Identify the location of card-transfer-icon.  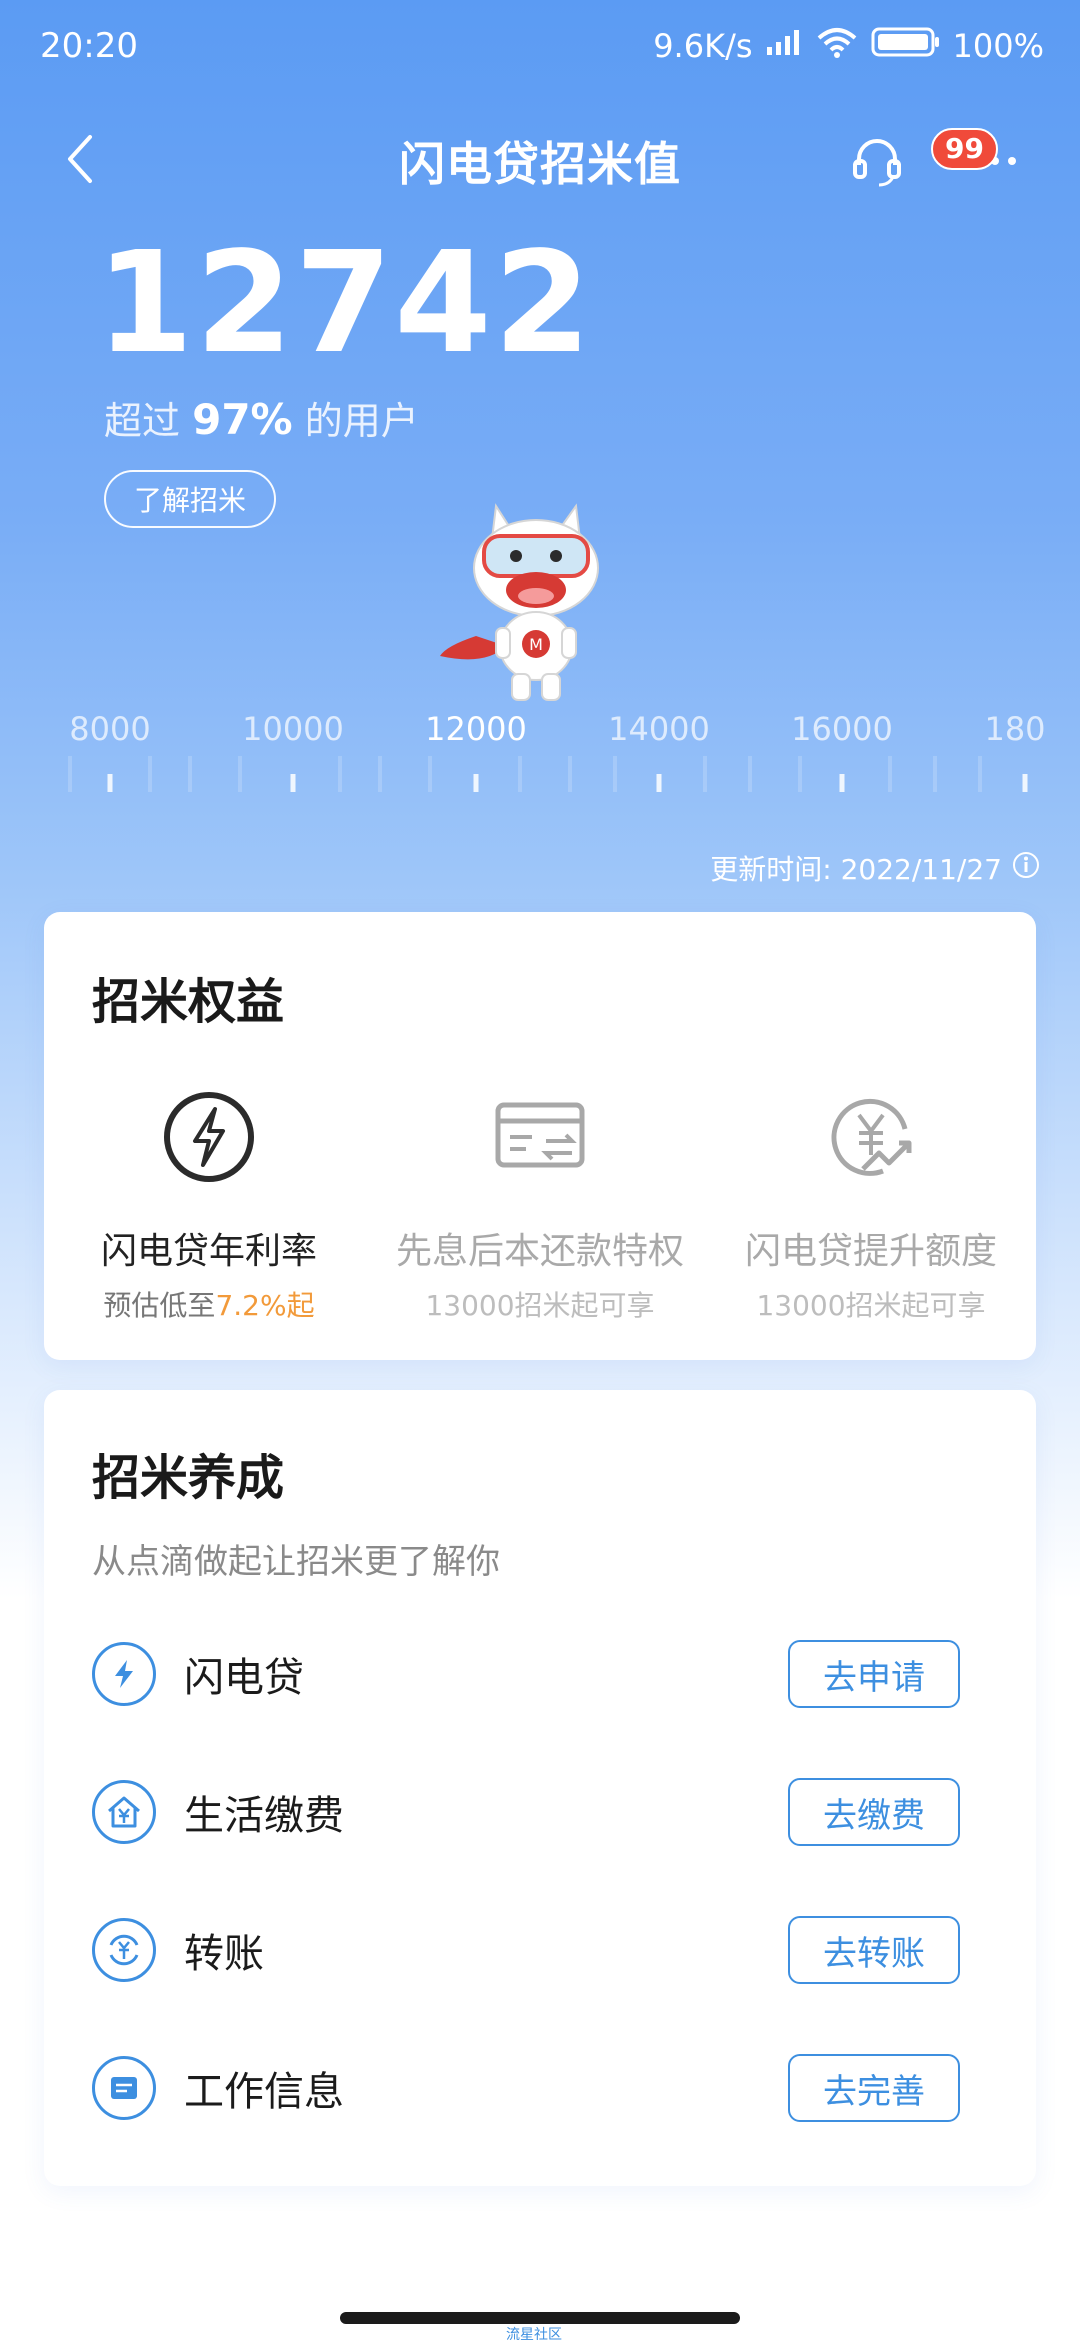
(540, 1137).